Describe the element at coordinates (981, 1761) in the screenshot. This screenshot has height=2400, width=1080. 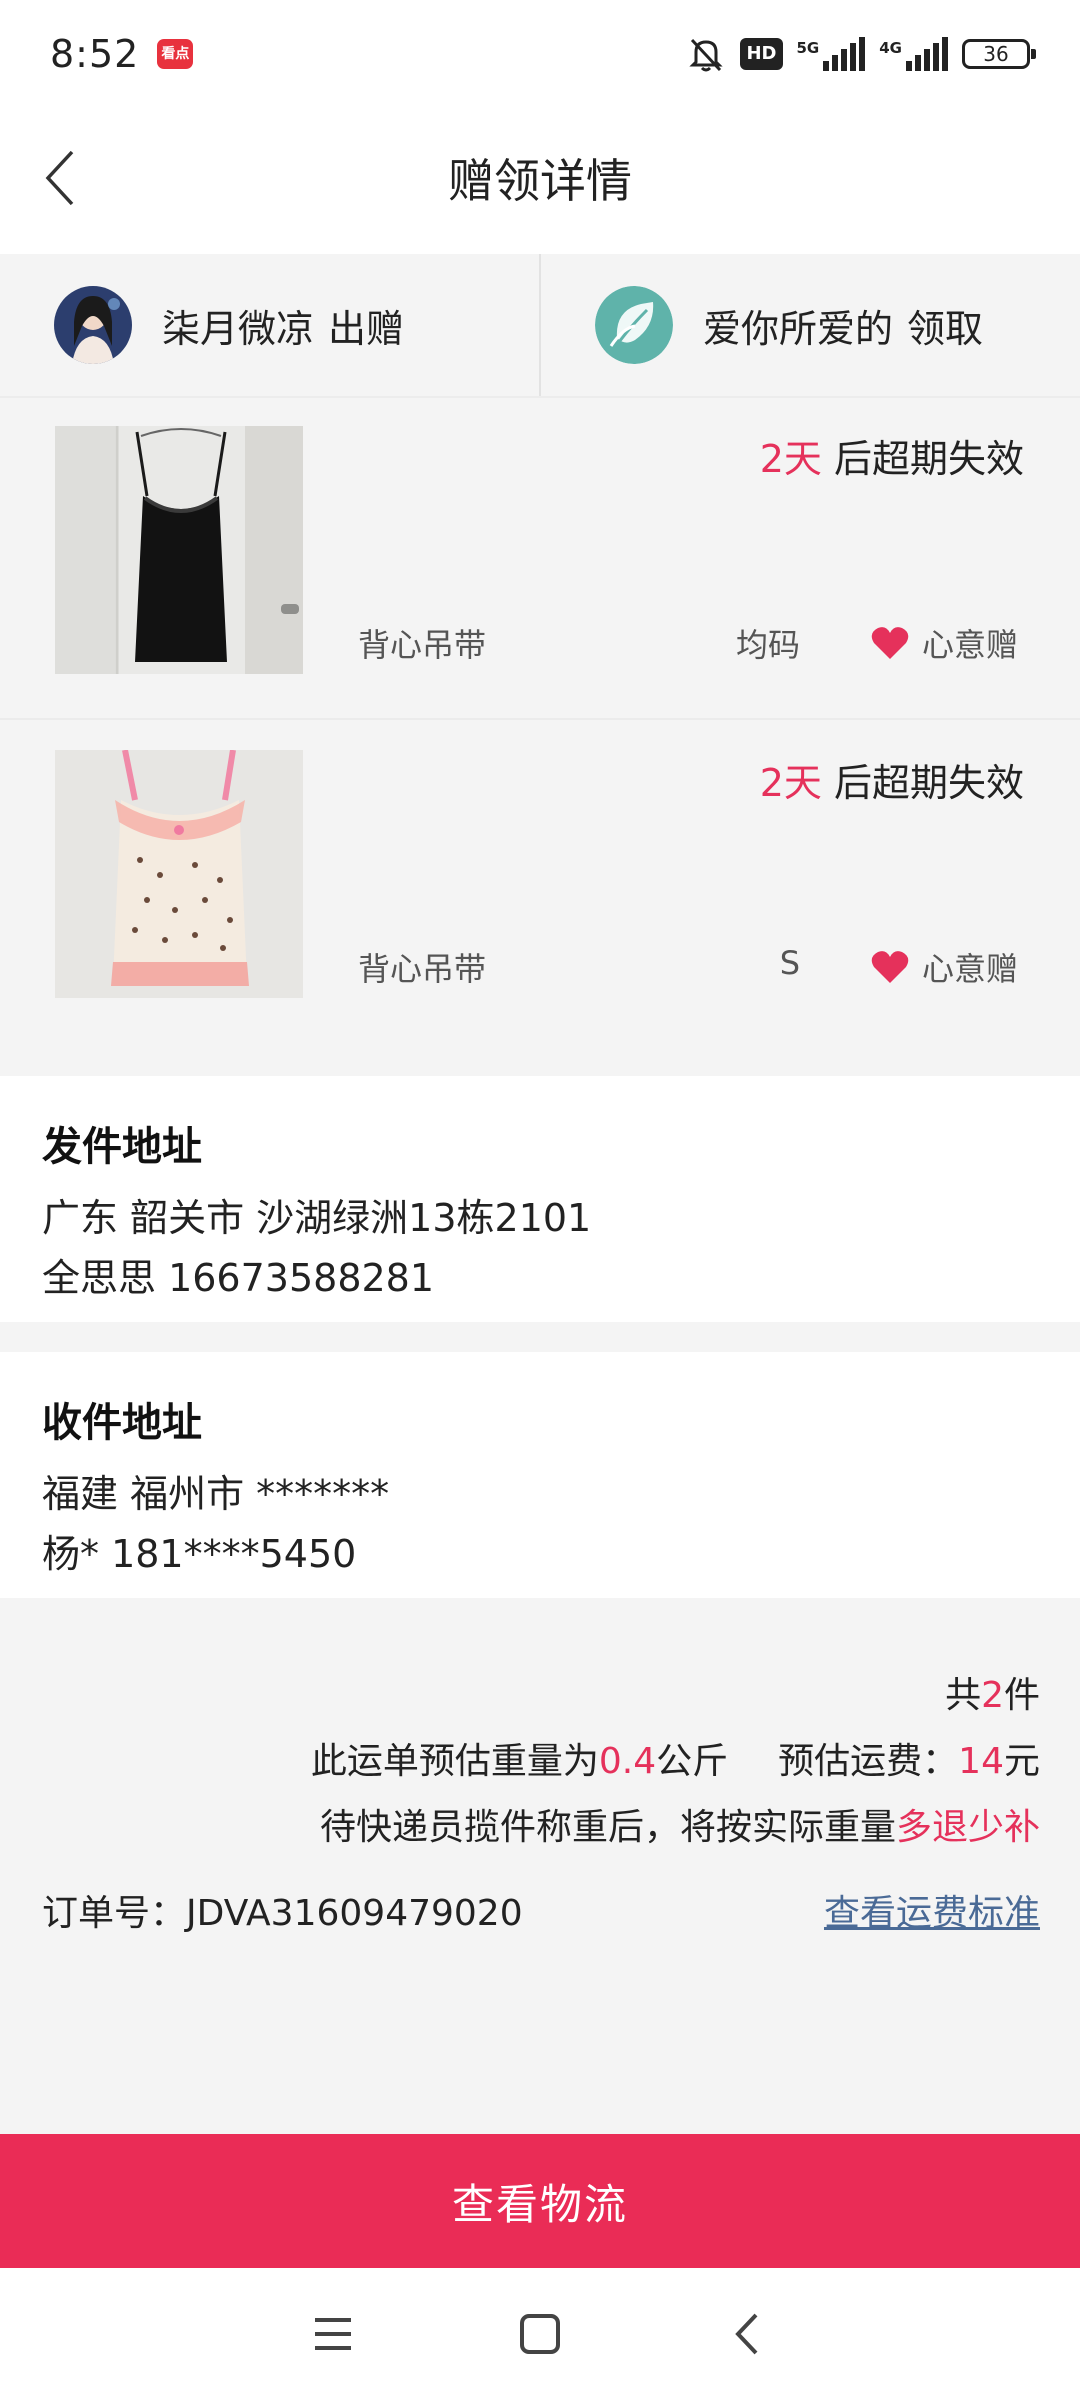
I see `fee-value: 14` at that location.